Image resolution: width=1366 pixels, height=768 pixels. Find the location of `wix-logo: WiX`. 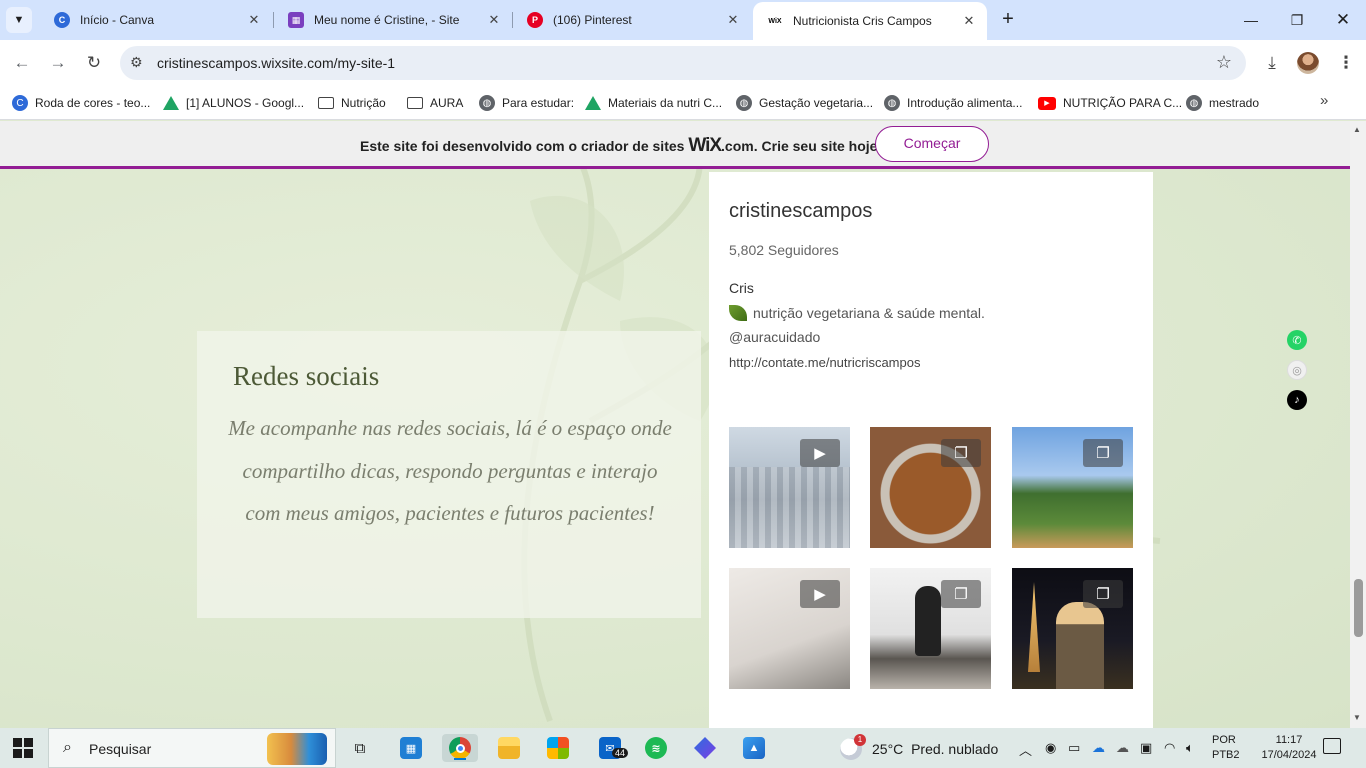

wix-logo: WiX is located at coordinates (705, 145).